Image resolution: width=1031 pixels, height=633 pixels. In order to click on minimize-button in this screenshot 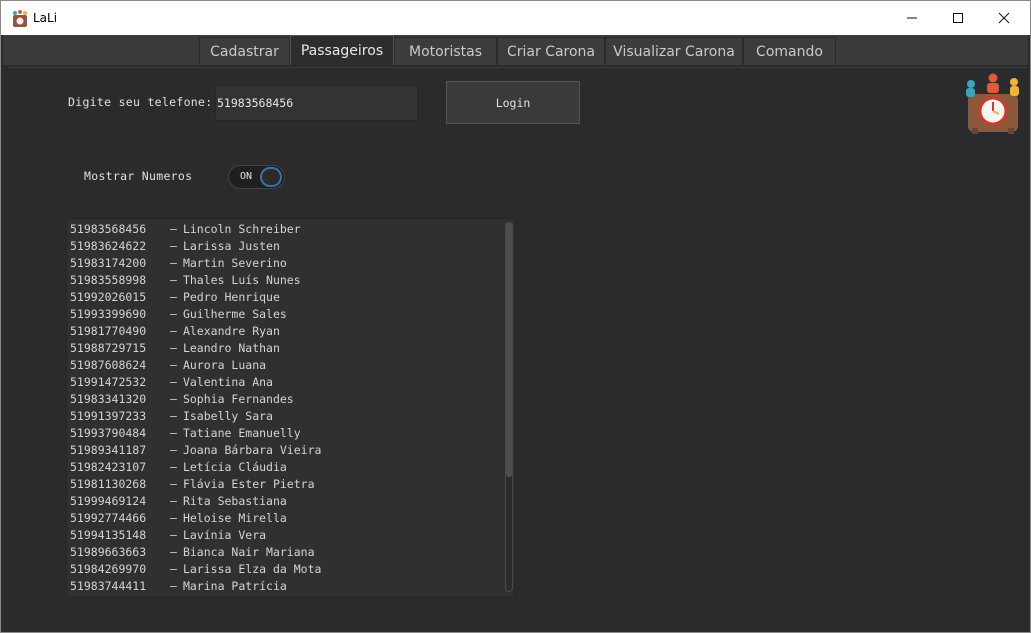, I will do `click(912, 18)`.